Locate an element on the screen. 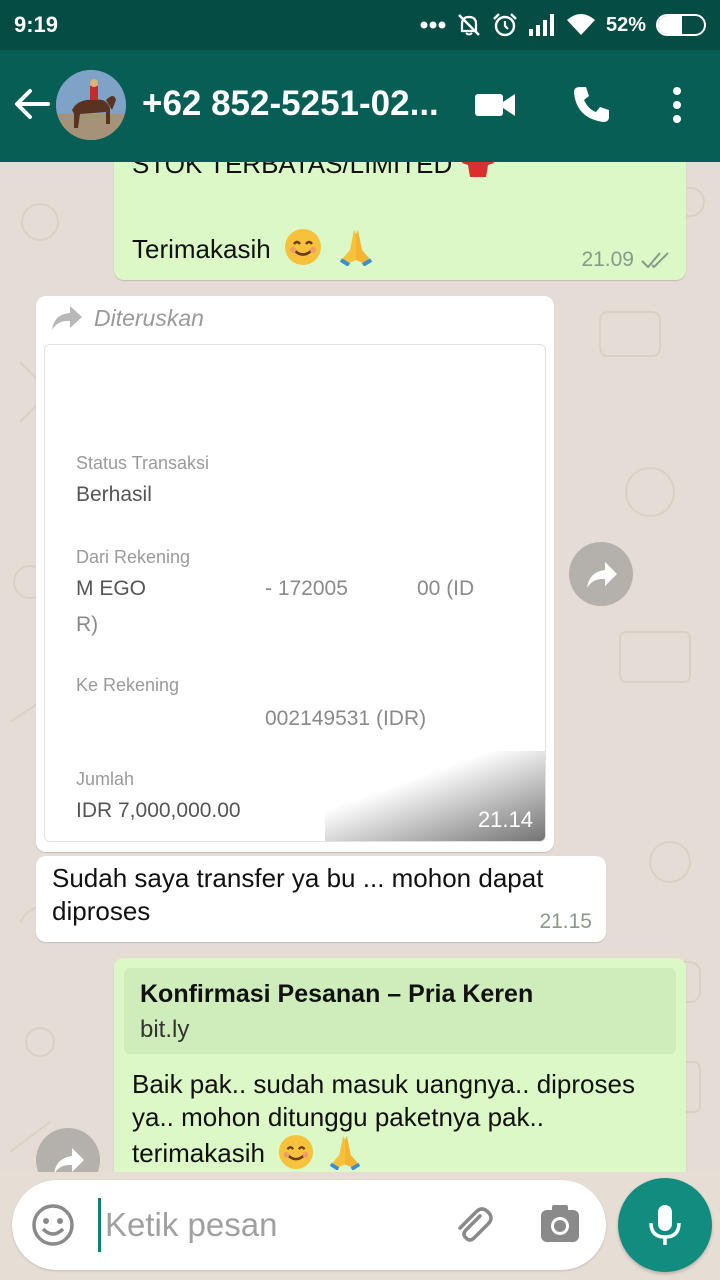 The height and width of the screenshot is (1280, 720). video-call-icon is located at coordinates (495, 105).